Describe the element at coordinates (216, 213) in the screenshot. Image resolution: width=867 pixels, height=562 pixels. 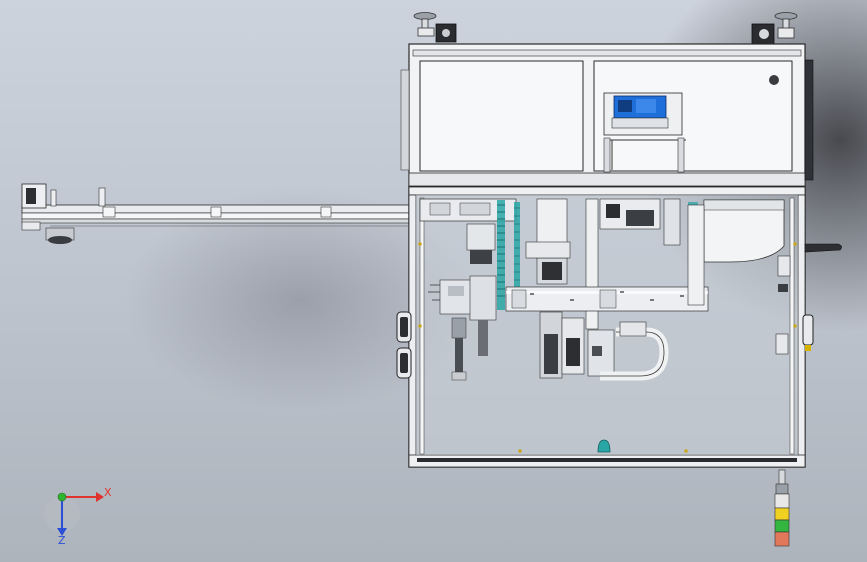
I see `infeed-conveyor` at that location.